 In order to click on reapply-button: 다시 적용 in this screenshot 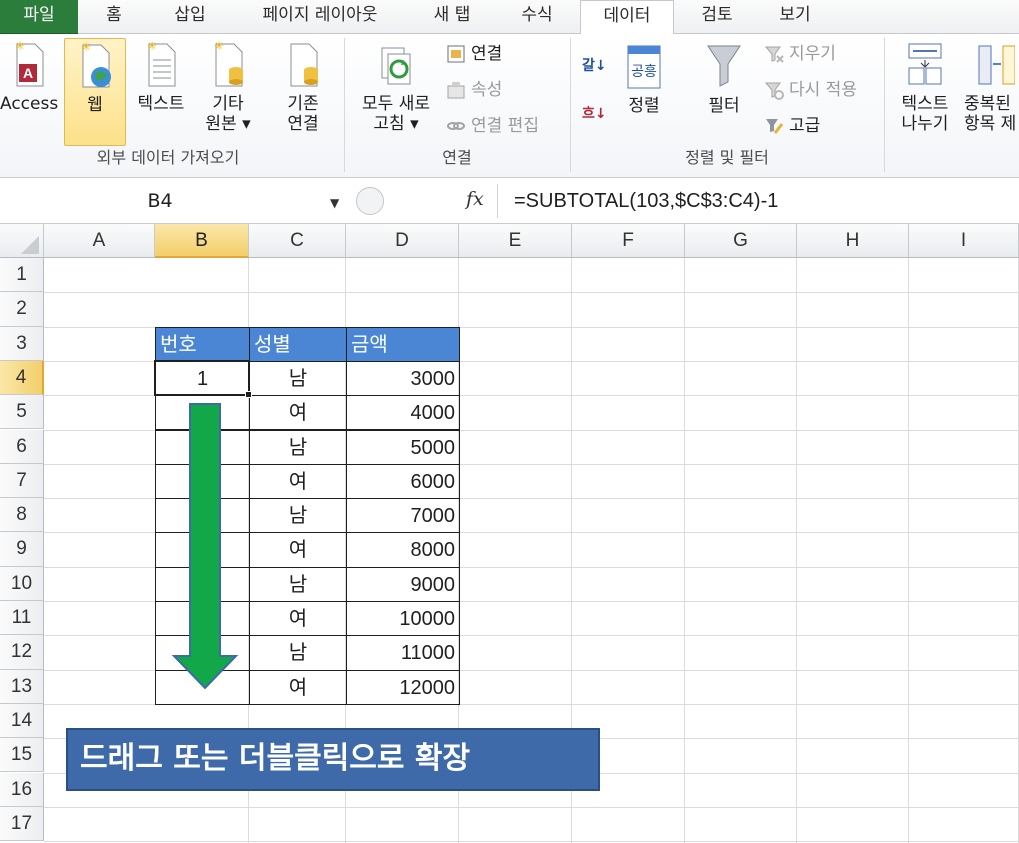, I will do `click(810, 90)`.